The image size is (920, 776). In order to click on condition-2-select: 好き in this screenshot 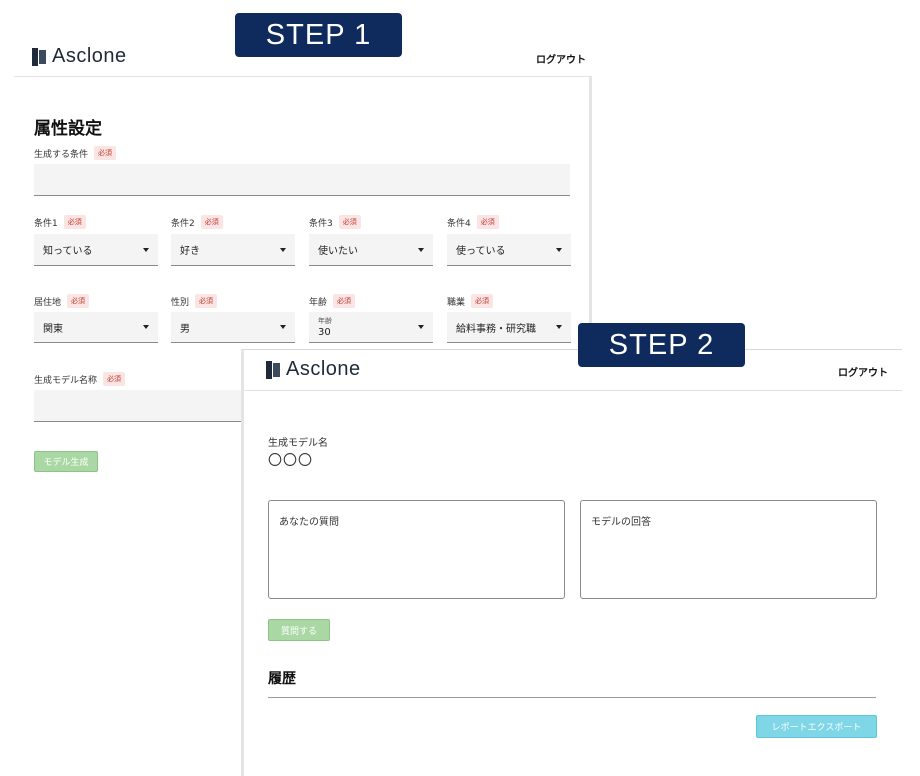, I will do `click(233, 250)`.